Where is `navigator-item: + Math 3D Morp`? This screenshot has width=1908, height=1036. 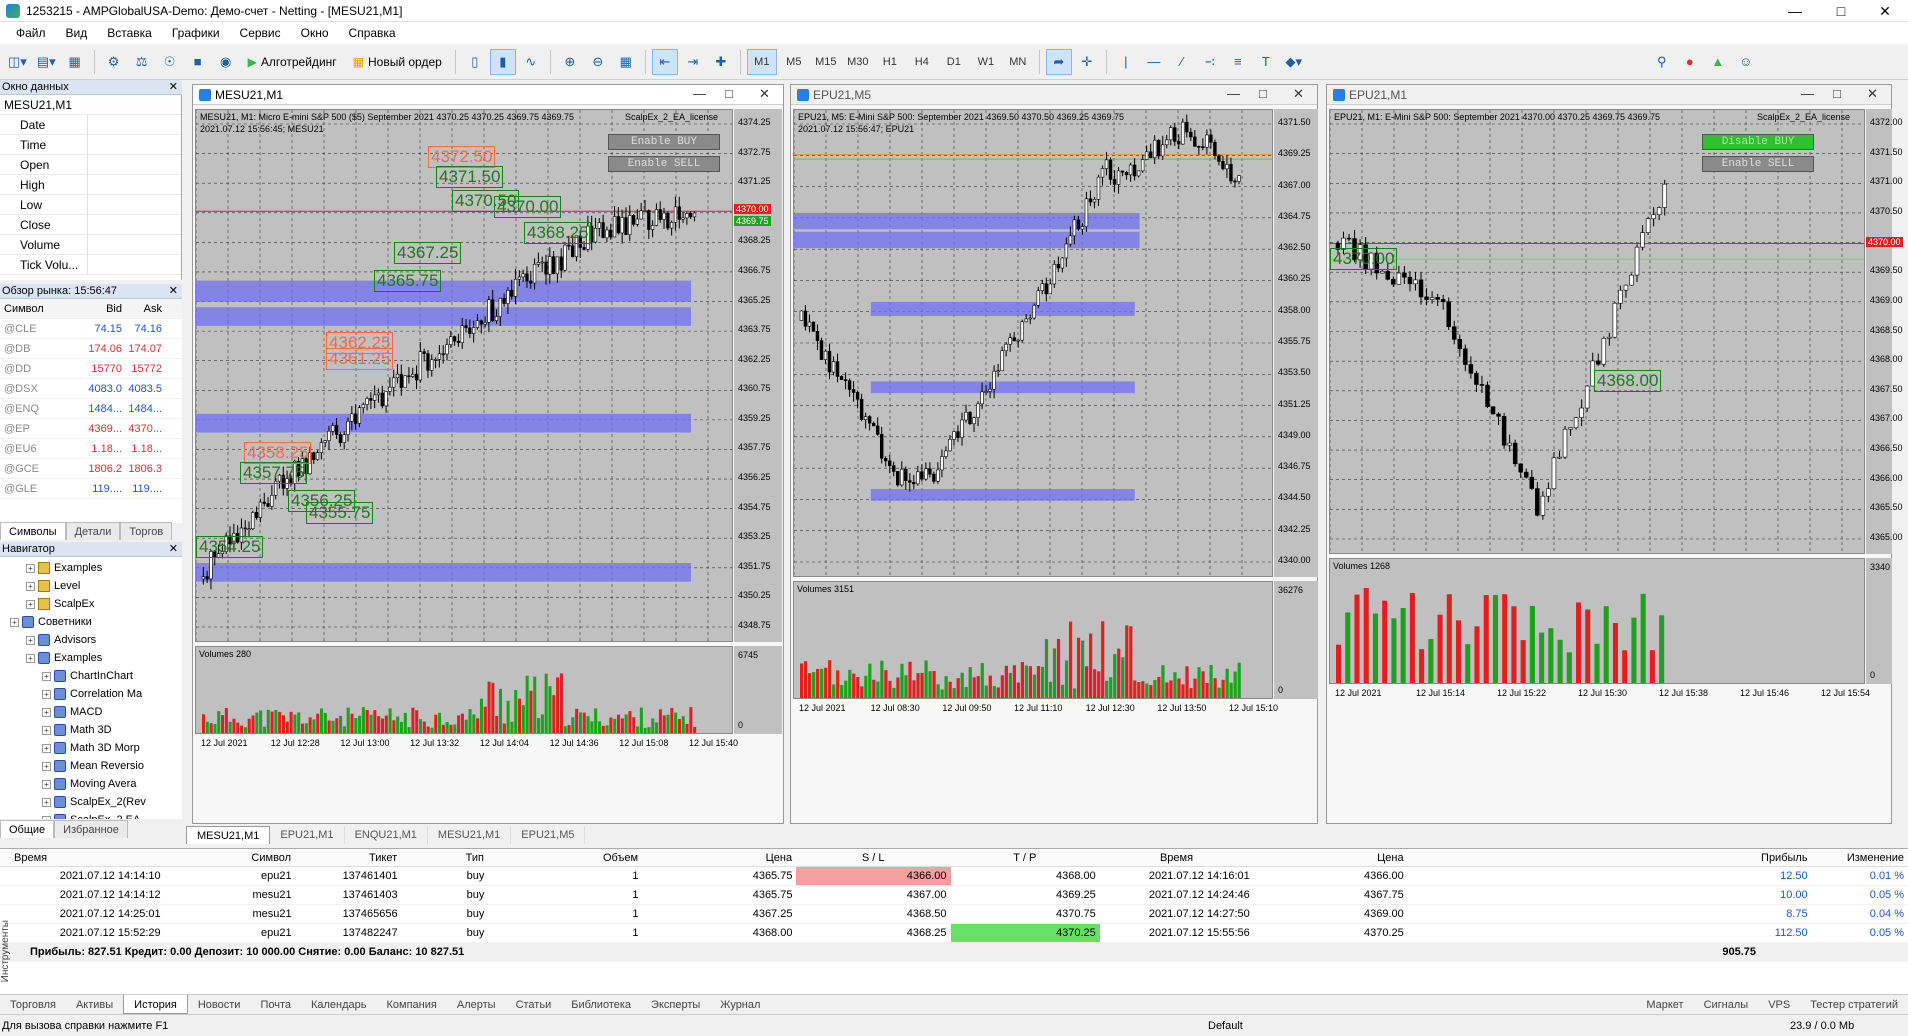
navigator-item: + Math 3D Morp is located at coordinates (91, 748).